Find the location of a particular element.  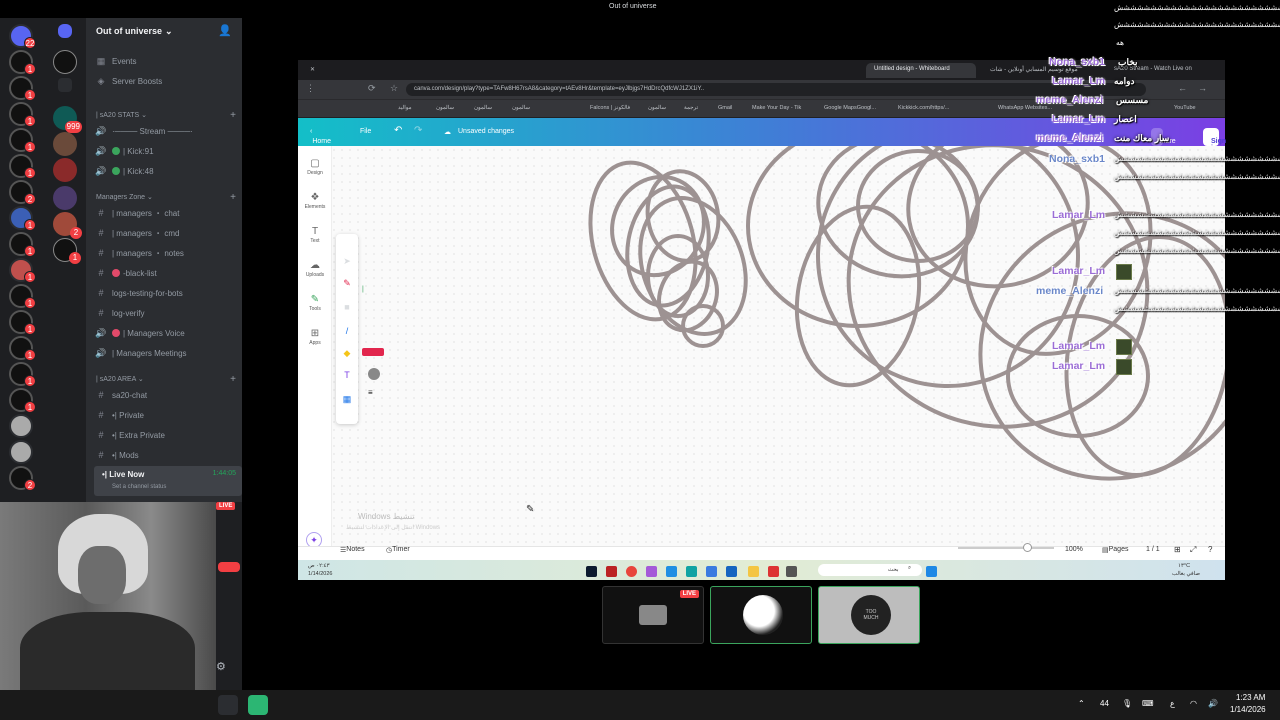

channel-kick48: 🔊 | Kick:48 is located at coordinates (166, 171).